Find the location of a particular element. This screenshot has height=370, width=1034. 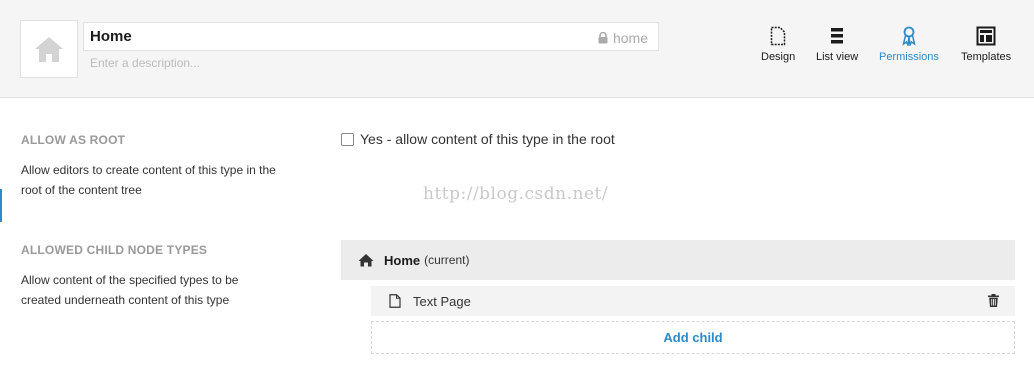

tab-permissions: Permissions is located at coordinates (909, 44).